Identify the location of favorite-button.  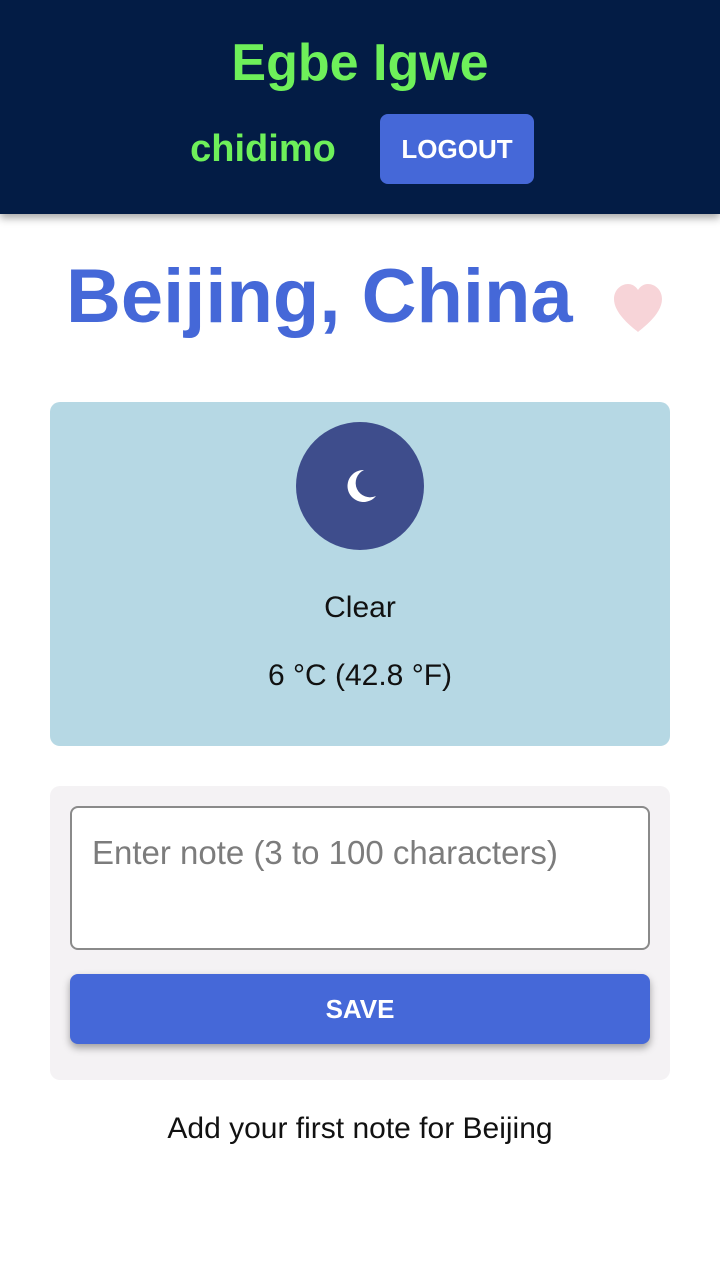
(638, 308).